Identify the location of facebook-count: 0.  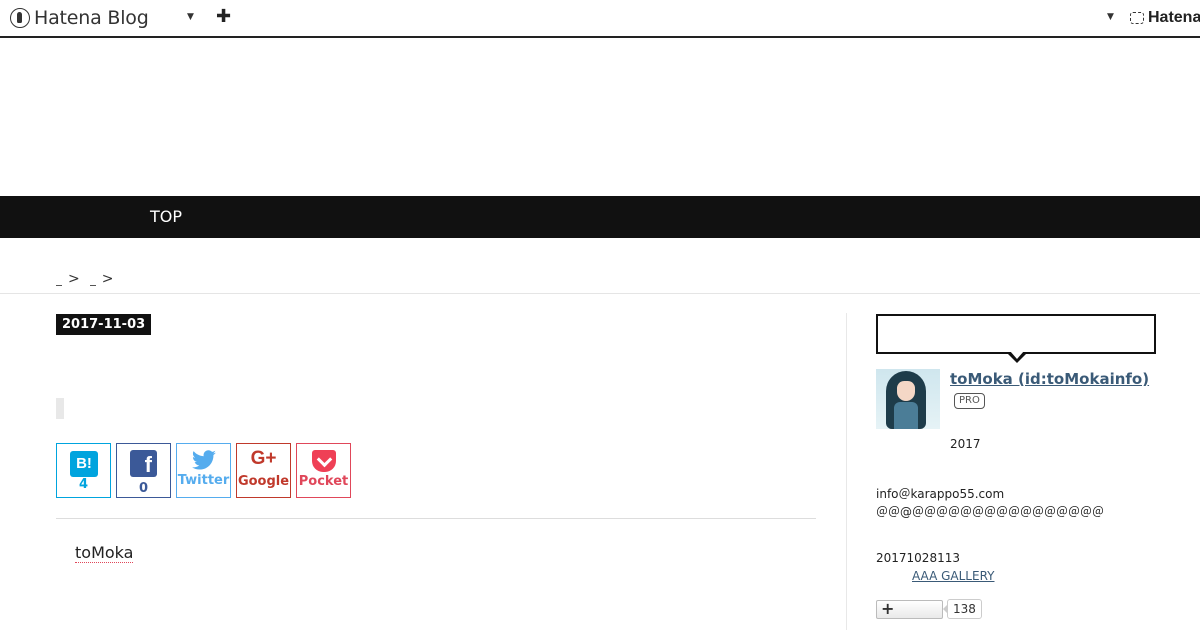
(143, 488).